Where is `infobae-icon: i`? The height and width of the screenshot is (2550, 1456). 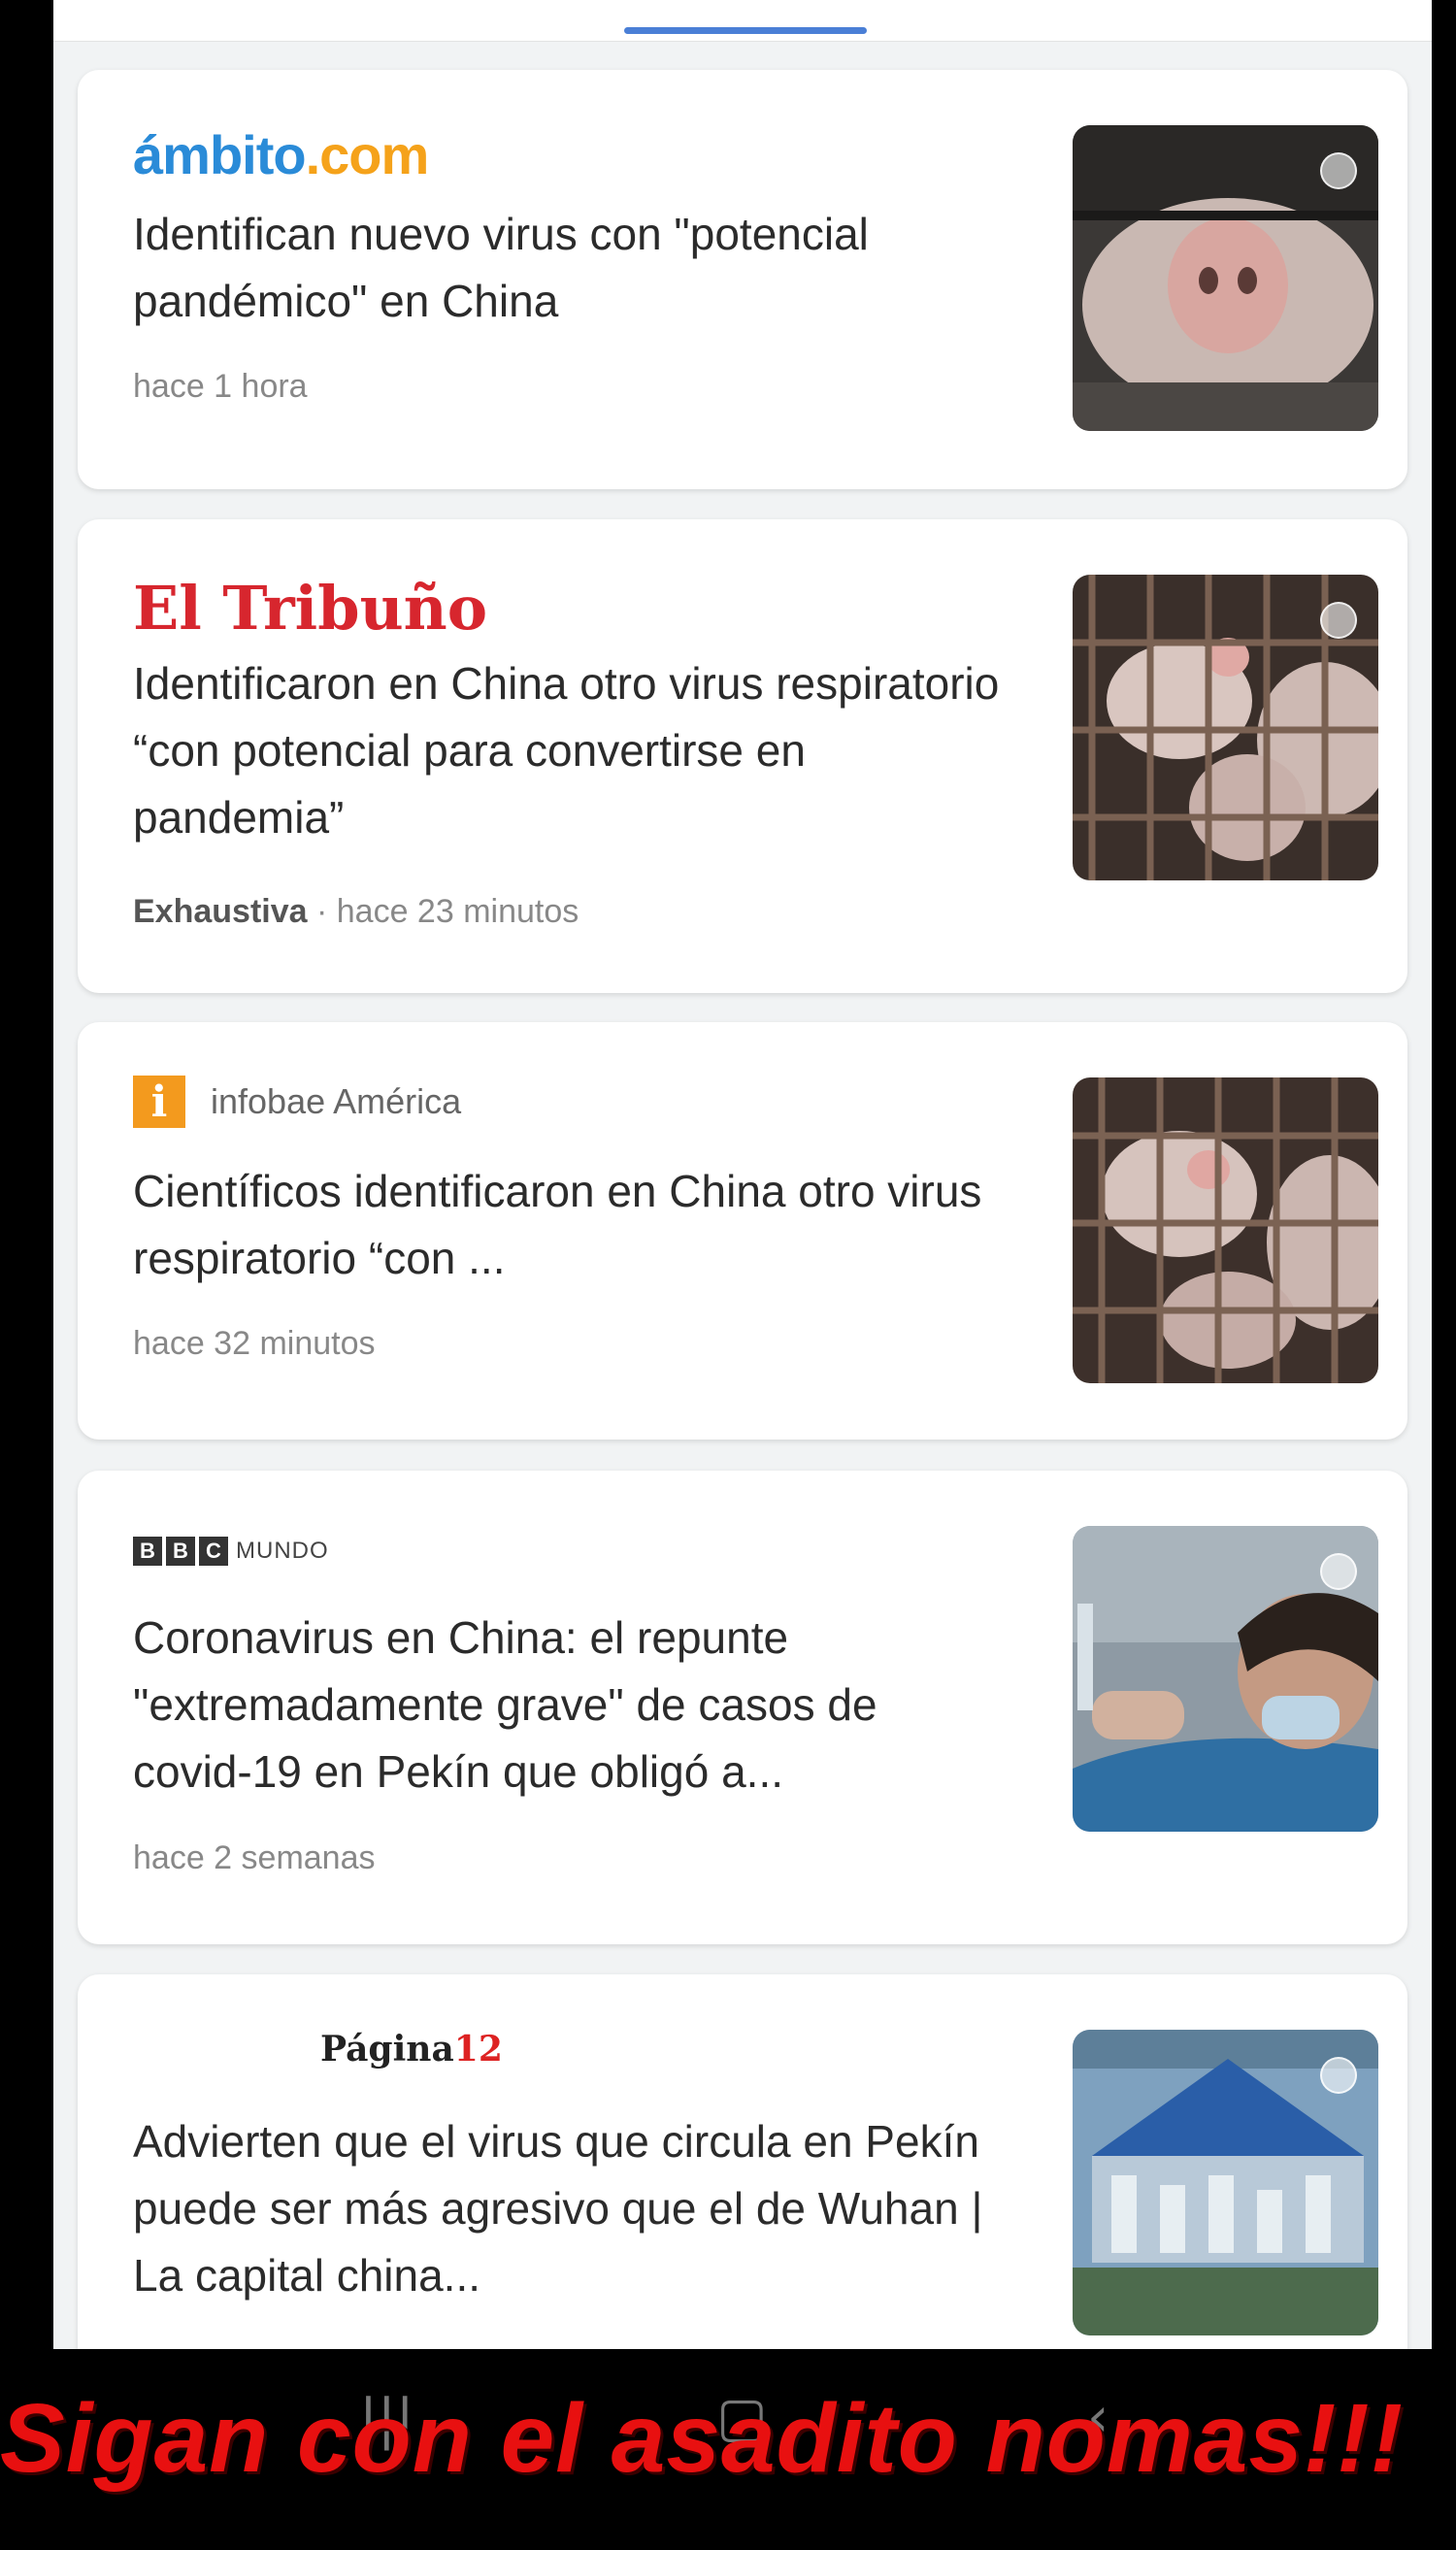
infobae-icon: i is located at coordinates (159, 1102).